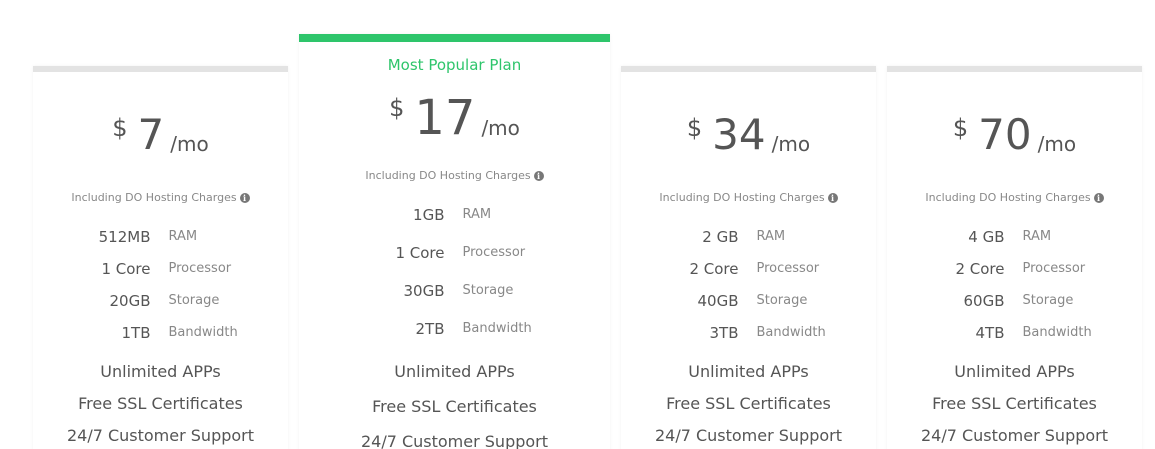 The height and width of the screenshot is (449, 1155). I want to click on spec-bandwidth: 3TB Bandwidth, so click(748, 334).